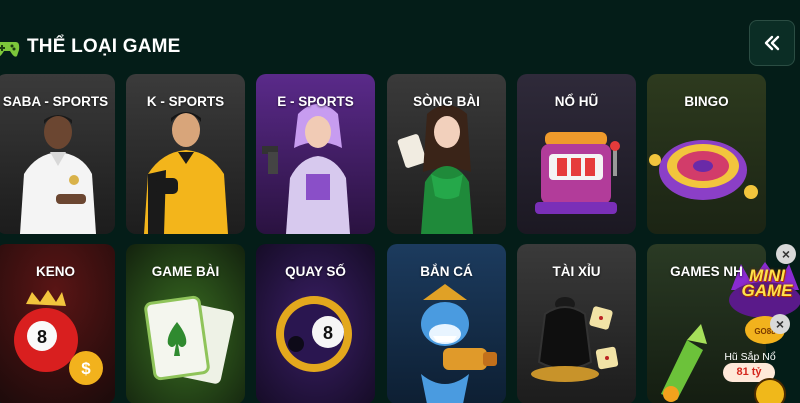 The width and height of the screenshot is (800, 403). Describe the element at coordinates (185, 323) in the screenshot. I see `category-card-game-bai: GAME BÀI` at that location.